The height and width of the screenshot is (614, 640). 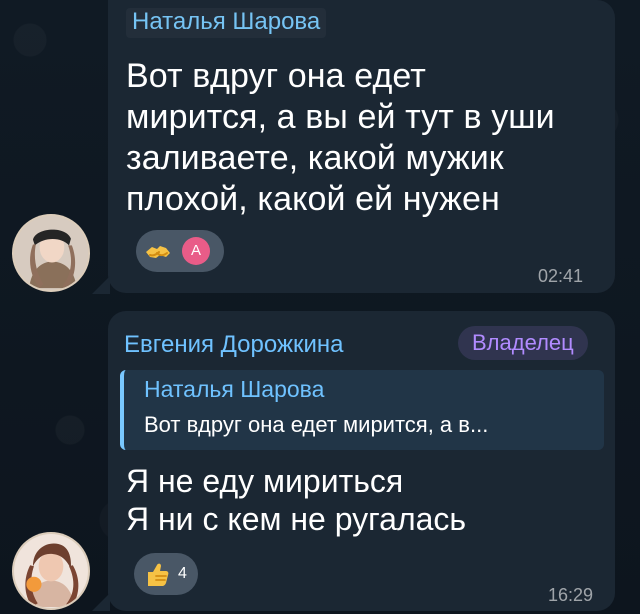 What do you see at coordinates (158, 574) in the screenshot?
I see `thumbs-up-icon` at bounding box center [158, 574].